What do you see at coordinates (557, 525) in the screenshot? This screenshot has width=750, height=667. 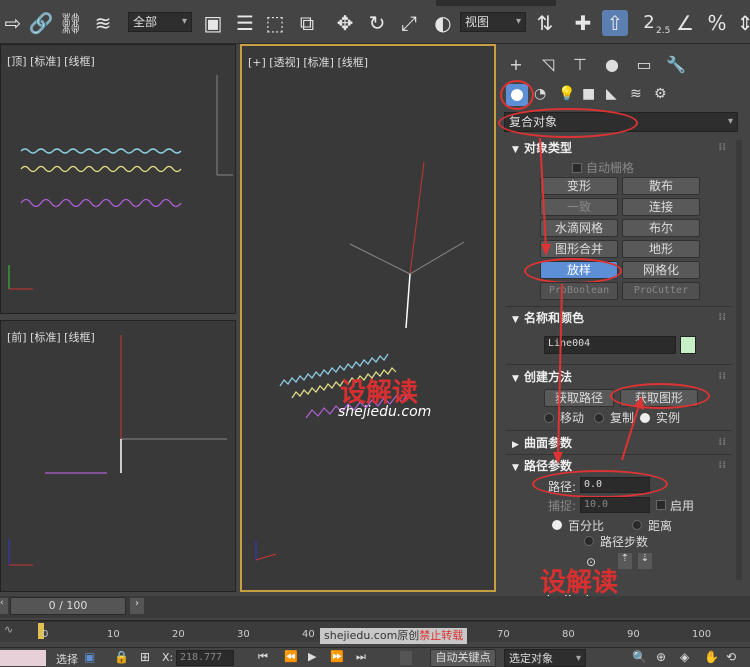 I see `percentage-radio` at bounding box center [557, 525].